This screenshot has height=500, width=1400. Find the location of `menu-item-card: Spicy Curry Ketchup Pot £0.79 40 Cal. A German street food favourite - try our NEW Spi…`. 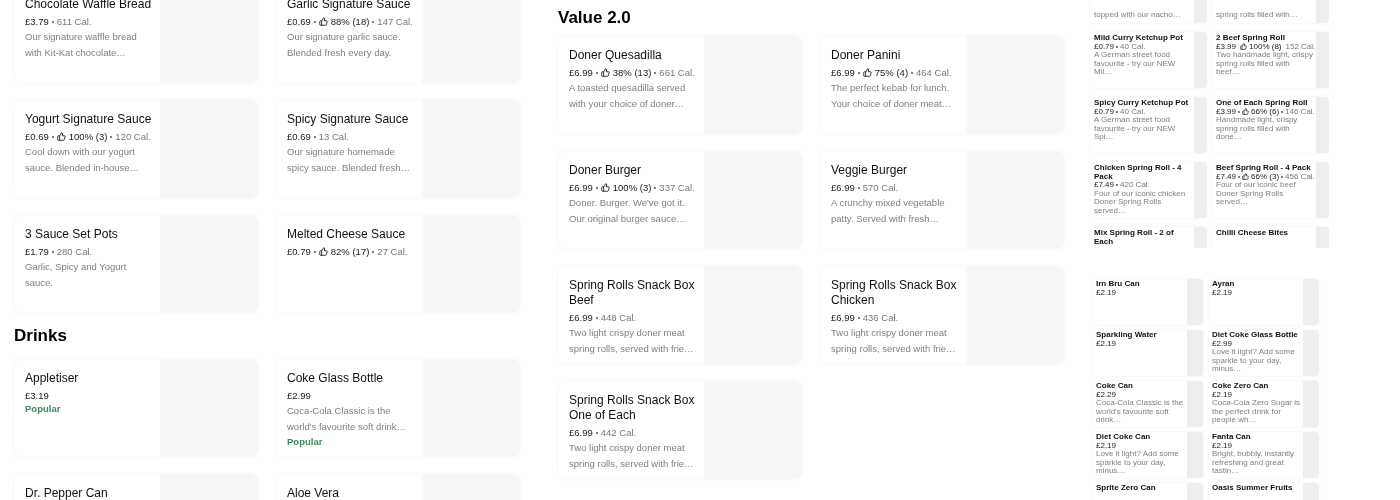

menu-item-card: Spicy Curry Ketchup Pot £0.79 40 Cal. A German street food favourite - try our NEW Spi… is located at coordinates (1148, 125).